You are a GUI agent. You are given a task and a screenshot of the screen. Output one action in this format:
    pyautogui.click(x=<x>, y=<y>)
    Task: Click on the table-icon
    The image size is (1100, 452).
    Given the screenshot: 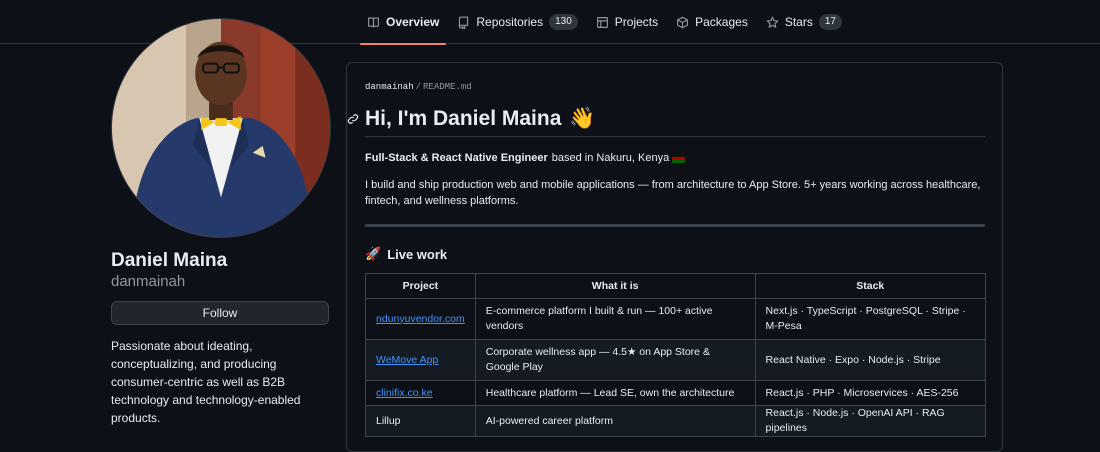 What is the action you would take?
    pyautogui.click(x=602, y=22)
    